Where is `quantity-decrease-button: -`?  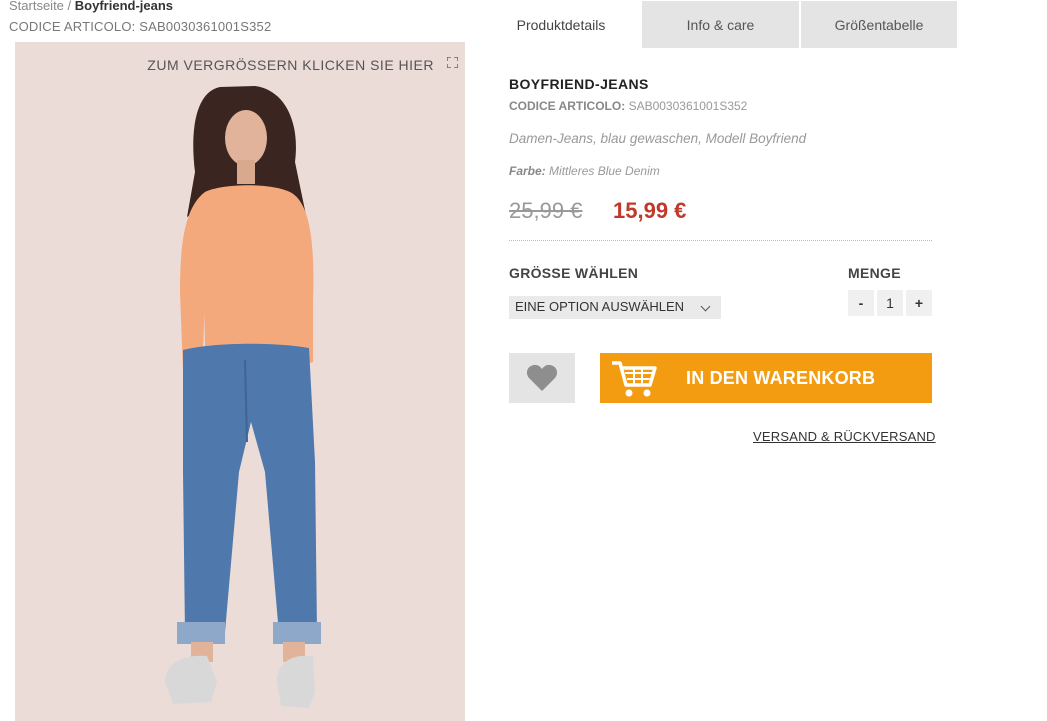
quantity-decrease-button: - is located at coordinates (861, 303).